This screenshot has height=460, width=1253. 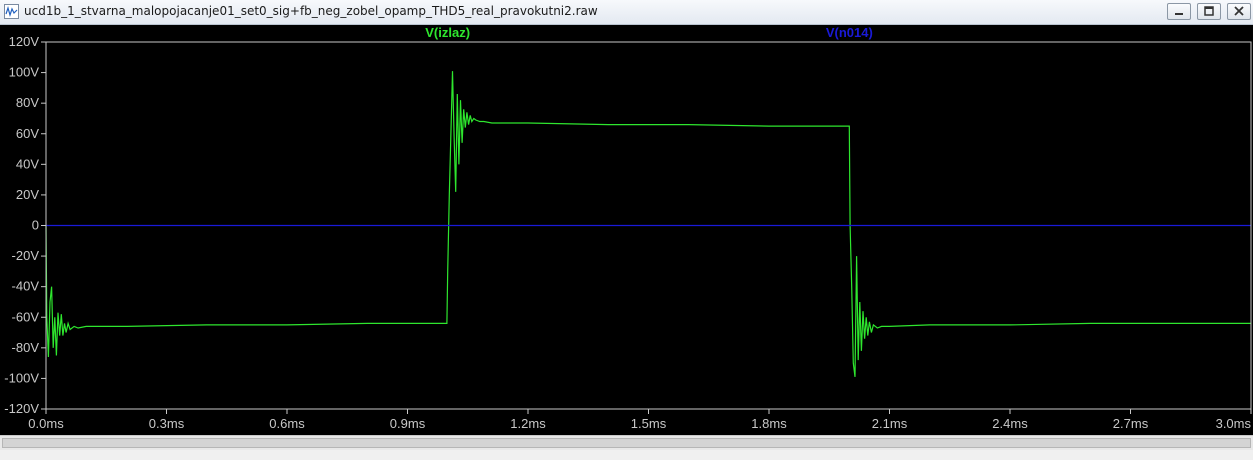 What do you see at coordinates (21, 408) in the screenshot?
I see `y-tick-label: -120V` at bounding box center [21, 408].